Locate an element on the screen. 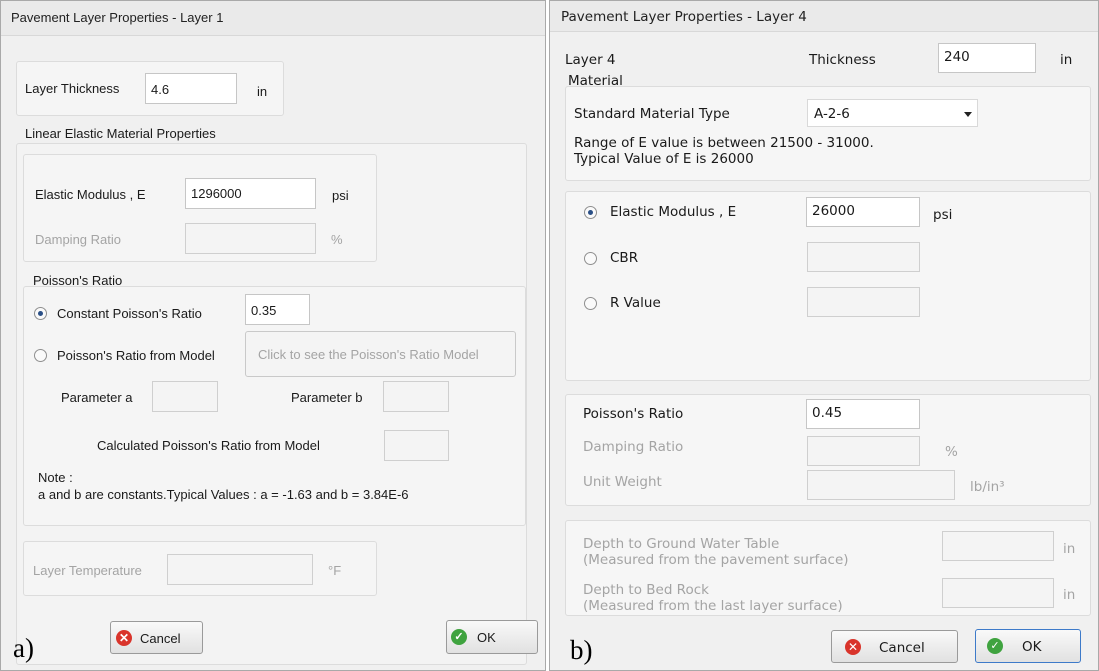 This screenshot has width=1099, height=671. layer-thickness-input: 4.6 is located at coordinates (191, 88).